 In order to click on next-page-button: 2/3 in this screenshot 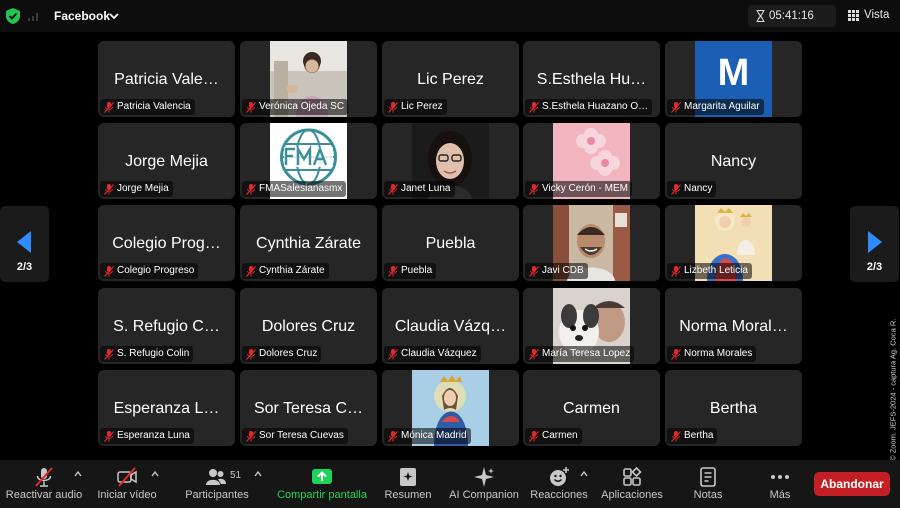, I will do `click(874, 244)`.